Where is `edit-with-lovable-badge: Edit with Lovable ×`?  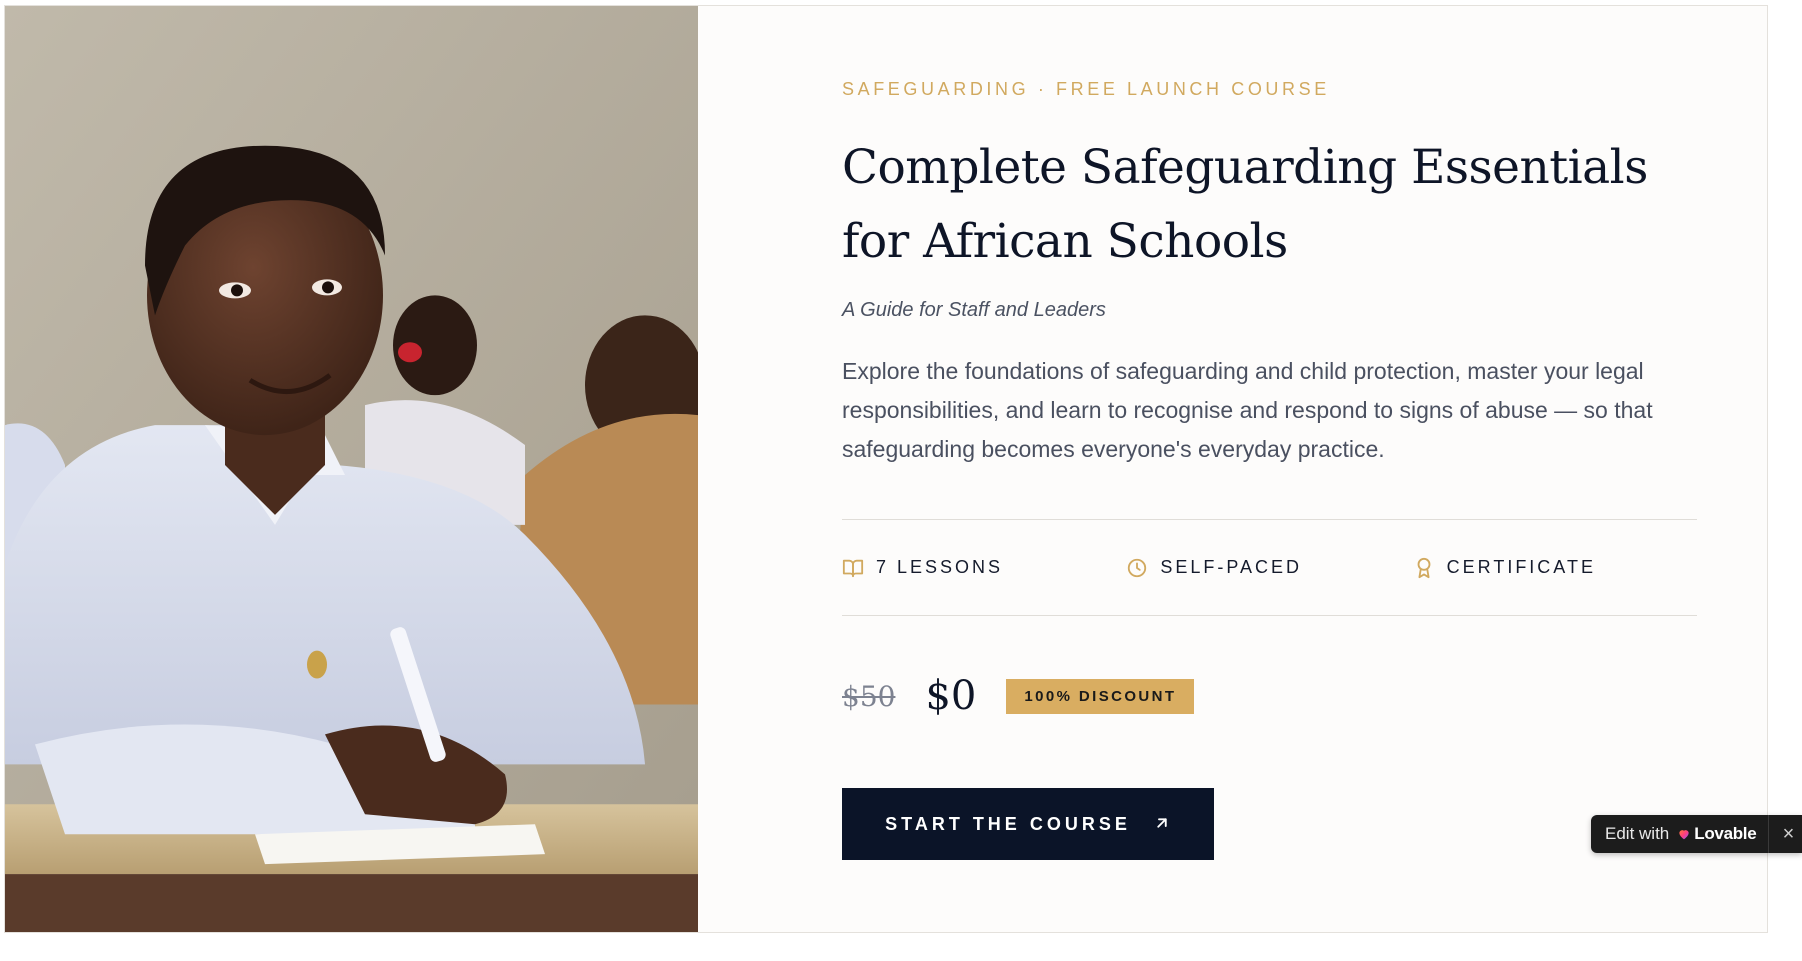 edit-with-lovable-badge: Edit with Lovable × is located at coordinates (1696, 834).